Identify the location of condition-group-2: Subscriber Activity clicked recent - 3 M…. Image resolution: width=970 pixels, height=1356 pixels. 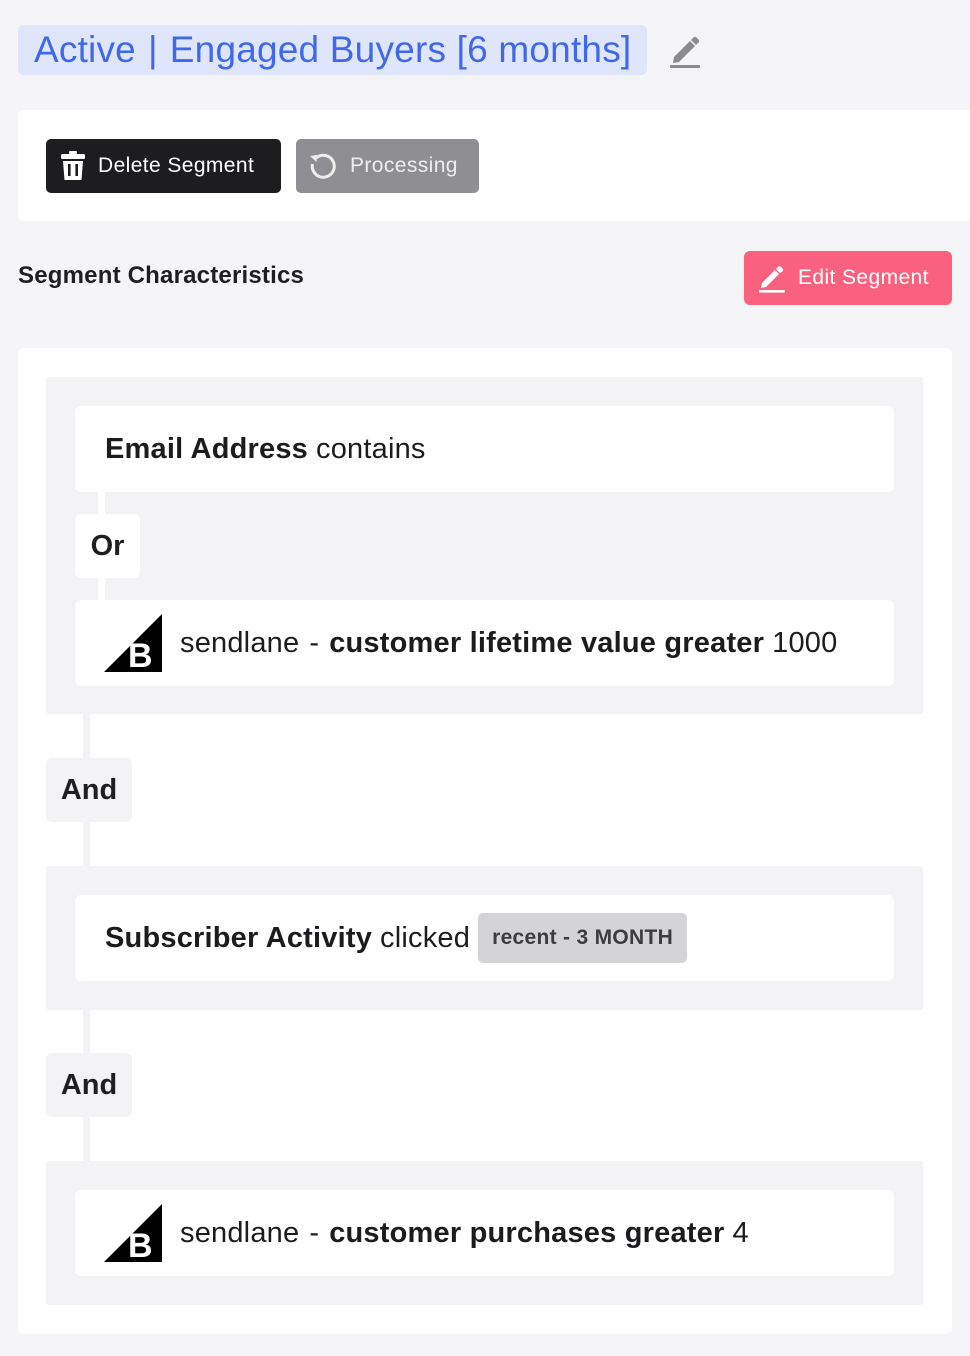
(484, 938).